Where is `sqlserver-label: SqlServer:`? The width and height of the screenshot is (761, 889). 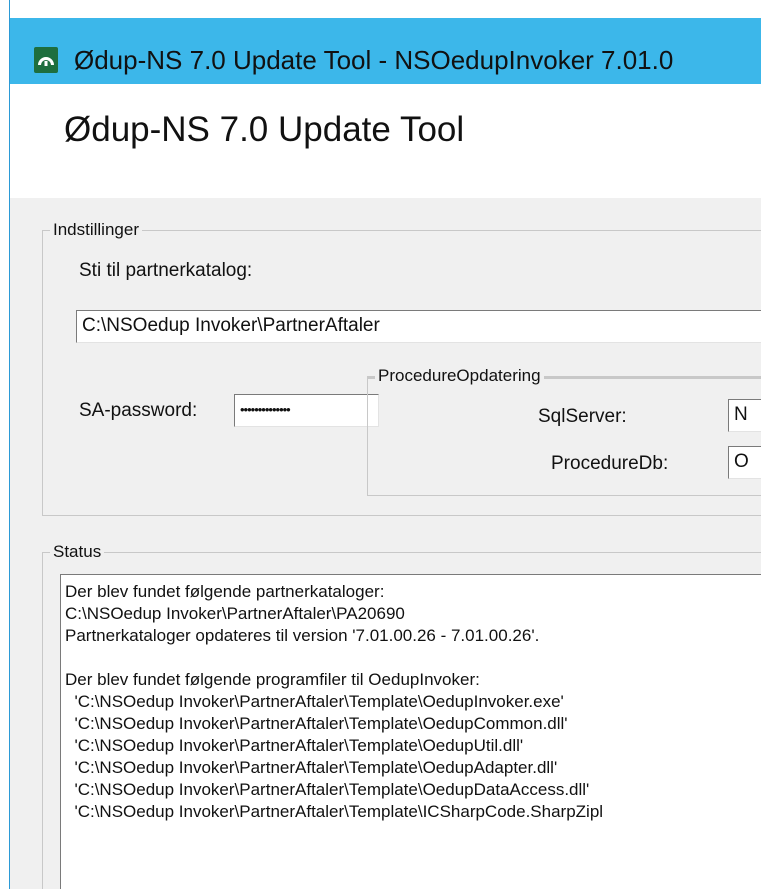 sqlserver-label: SqlServer: is located at coordinates (582, 416).